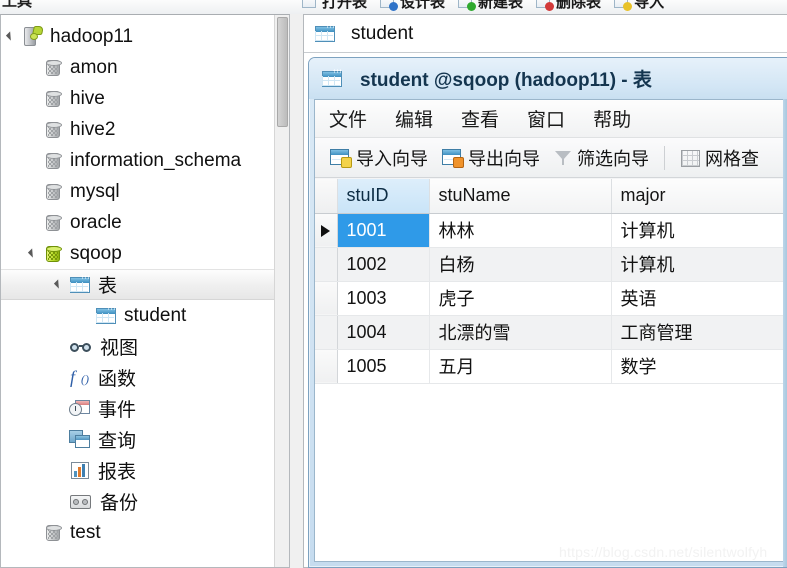  I want to click on data-grid-header: stuID stuName major, so click(551, 196).